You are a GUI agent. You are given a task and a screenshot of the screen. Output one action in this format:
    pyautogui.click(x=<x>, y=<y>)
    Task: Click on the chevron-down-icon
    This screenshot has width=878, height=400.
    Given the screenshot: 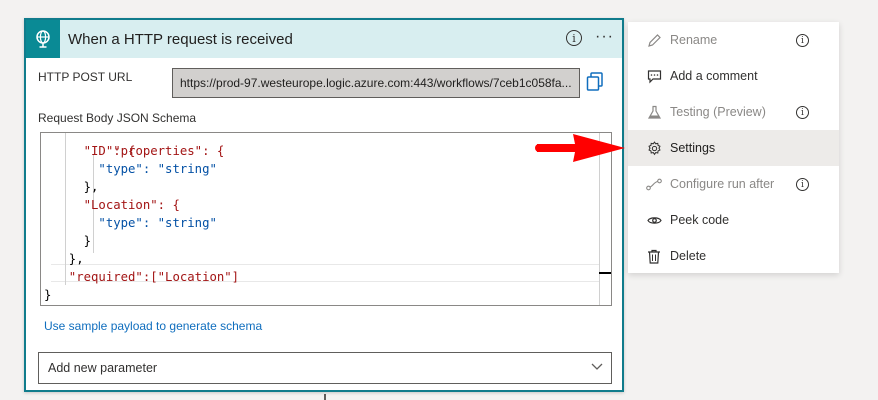 What is the action you would take?
    pyautogui.click(x=597, y=366)
    